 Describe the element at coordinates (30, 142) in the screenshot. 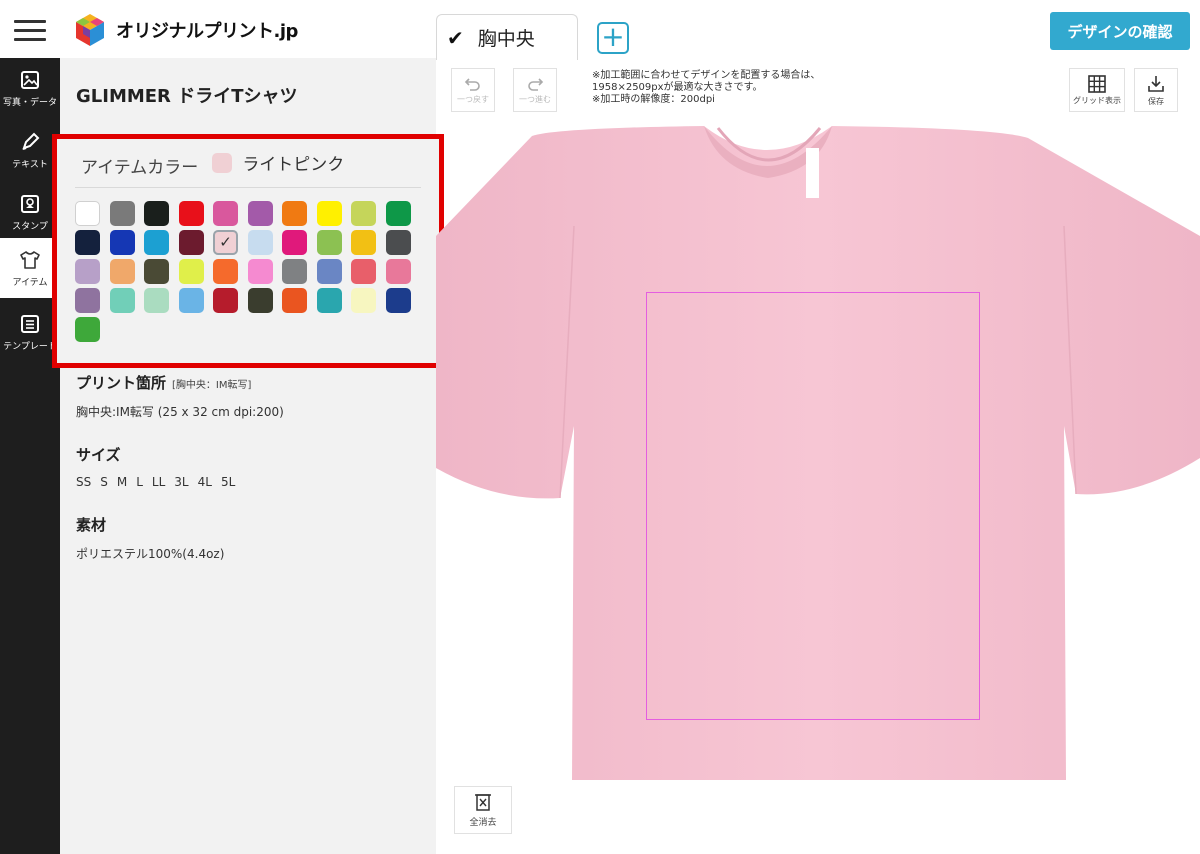

I see `pen-icon` at that location.